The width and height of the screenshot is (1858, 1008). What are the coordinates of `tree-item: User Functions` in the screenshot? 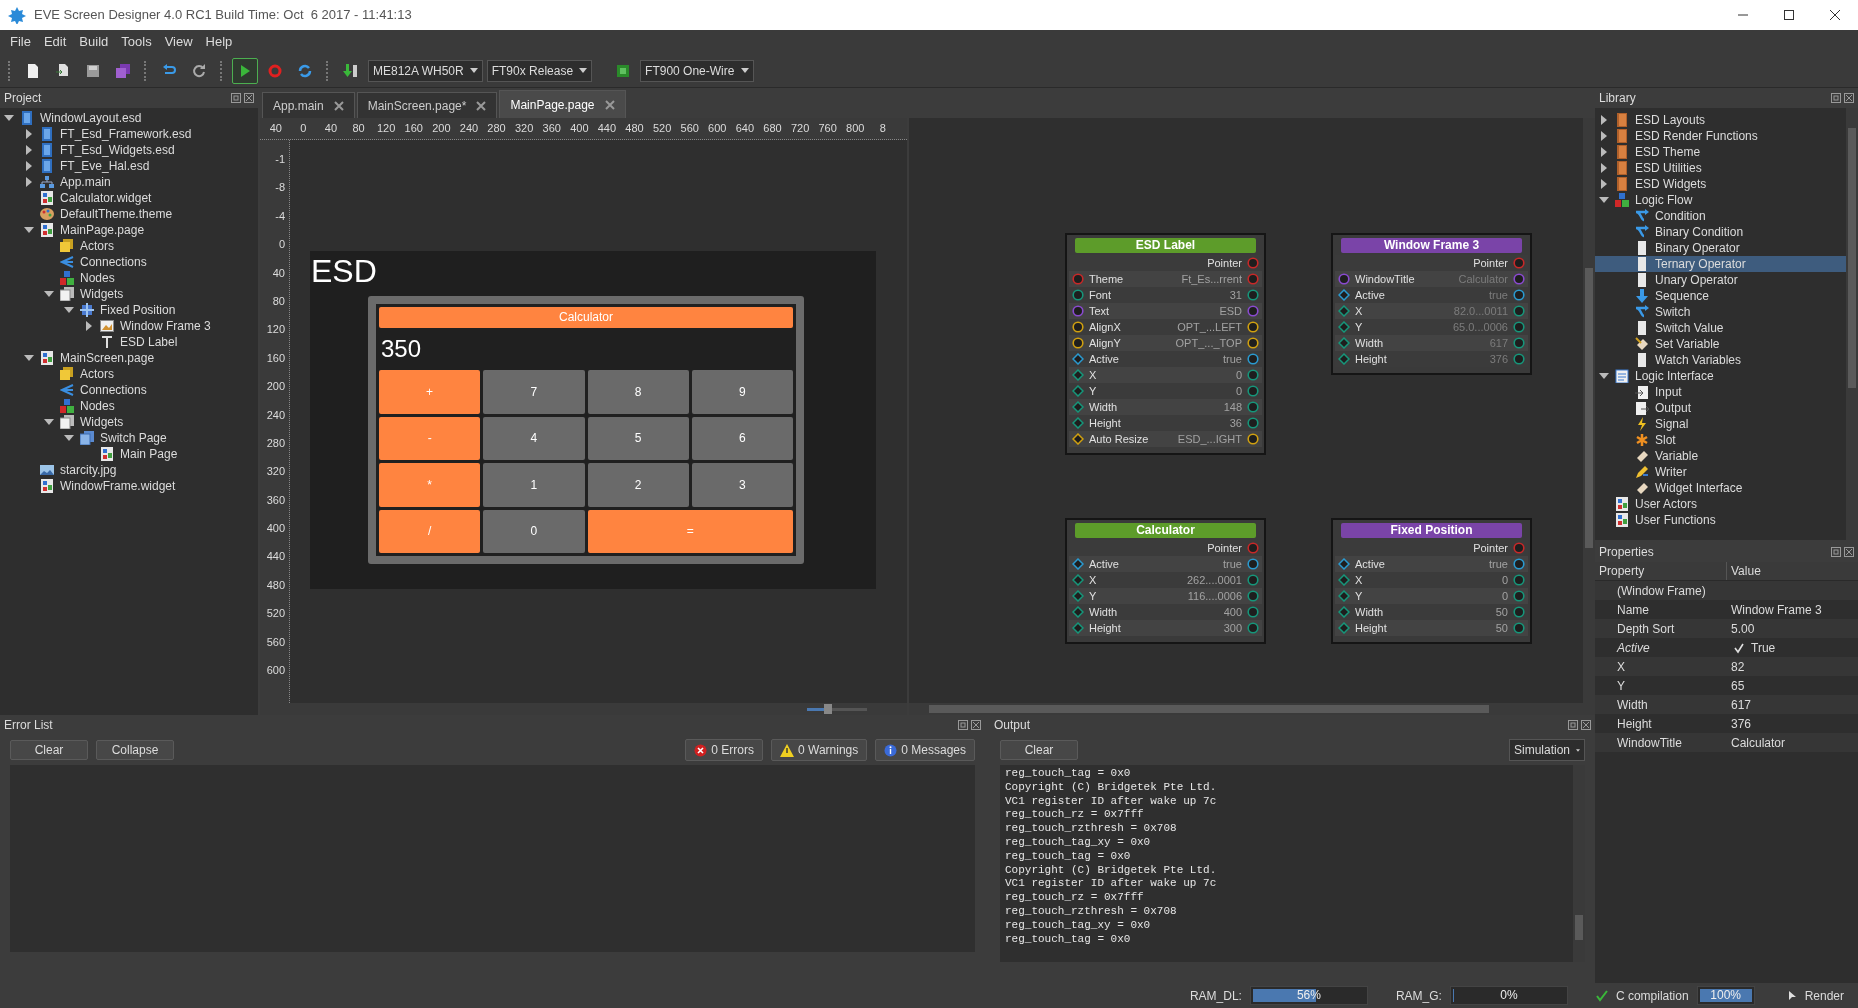 It's located at (1720, 520).